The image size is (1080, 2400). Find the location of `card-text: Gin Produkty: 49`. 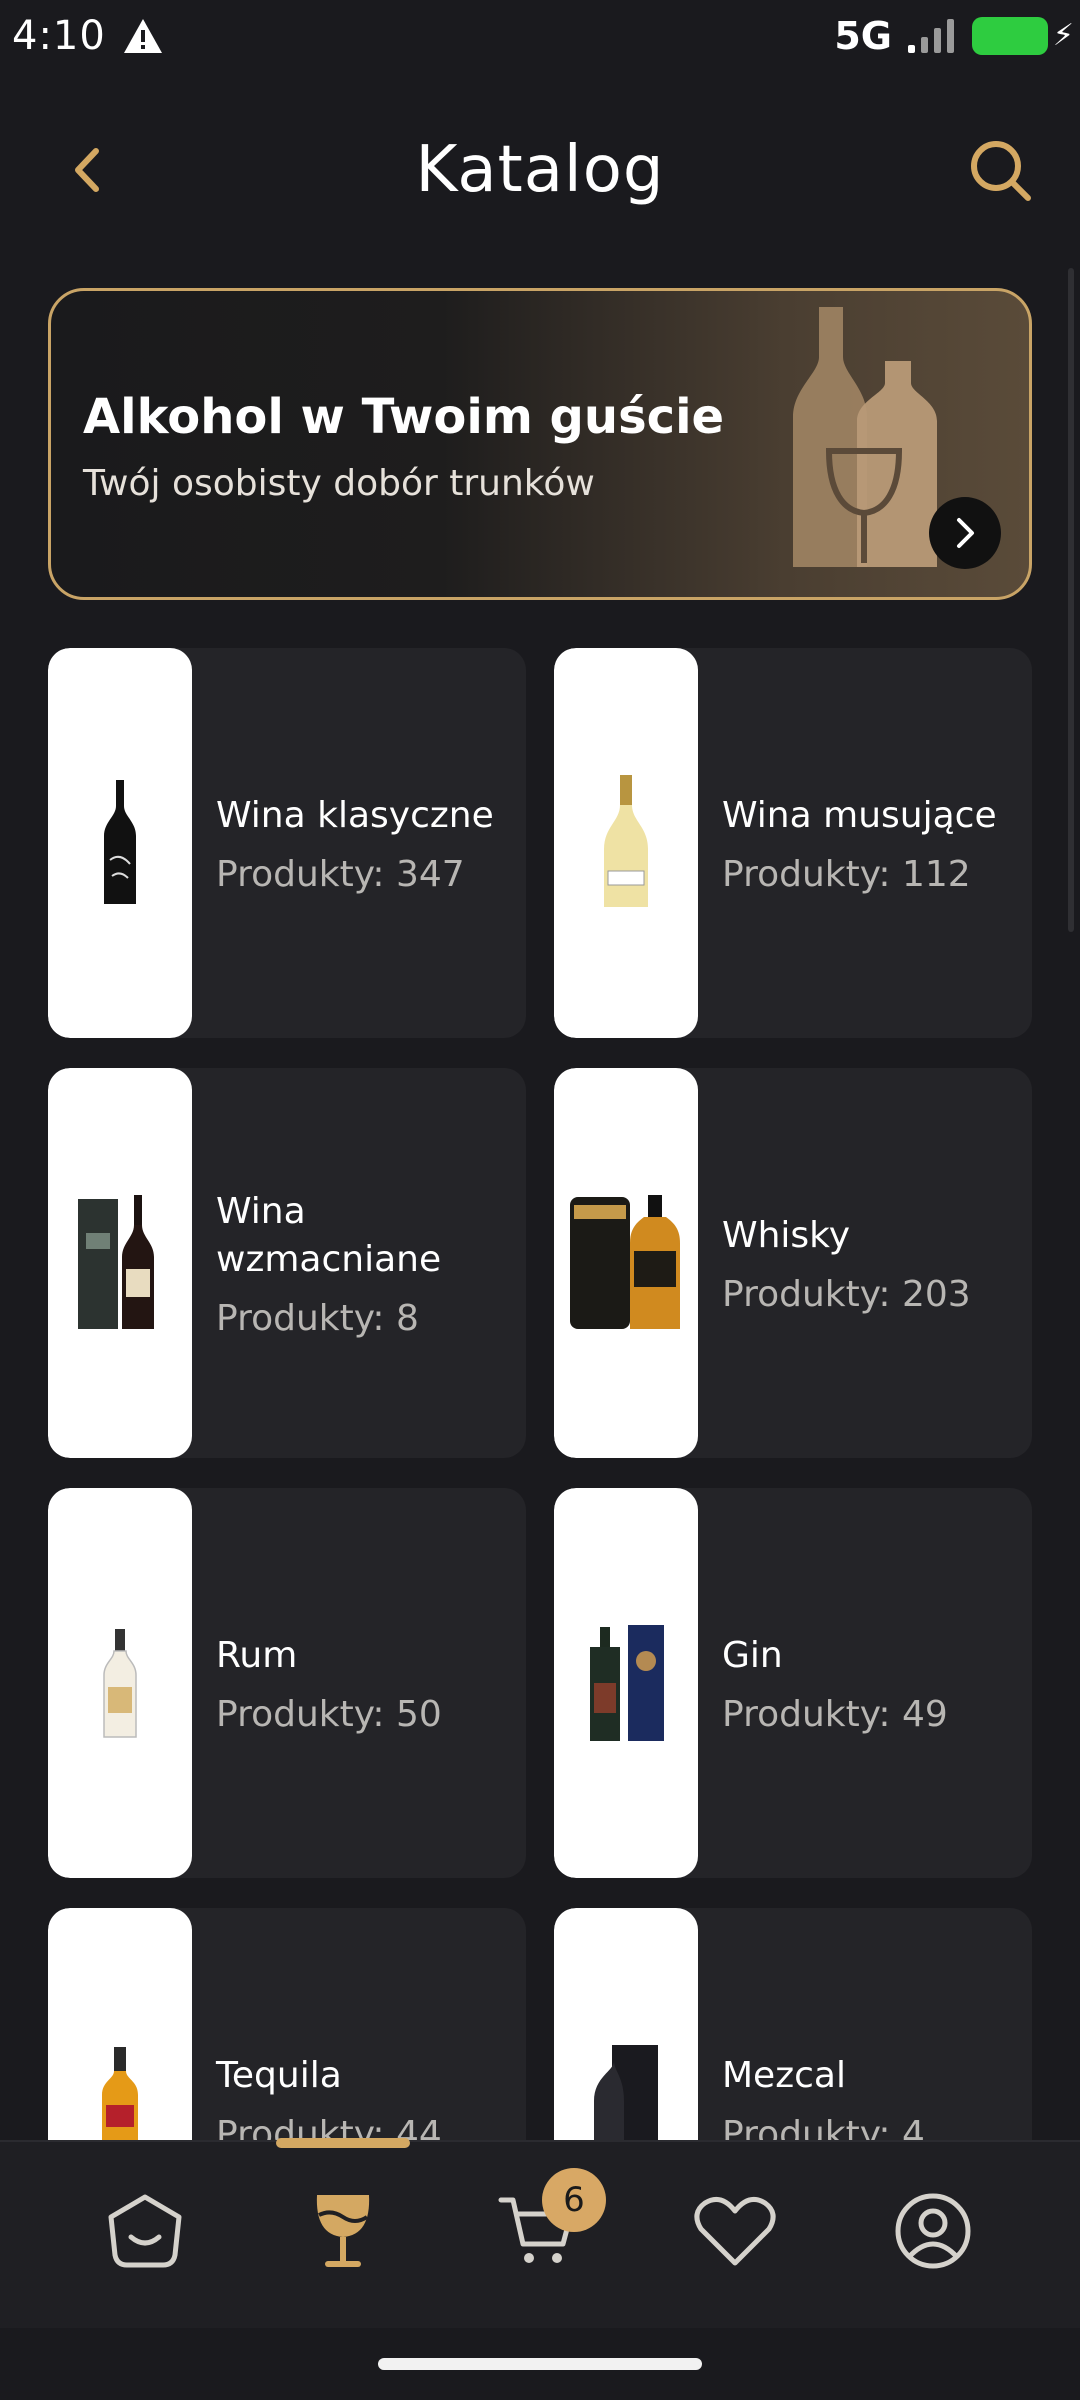

card-text: Gin Produkty: 49 is located at coordinates (823, 1683).